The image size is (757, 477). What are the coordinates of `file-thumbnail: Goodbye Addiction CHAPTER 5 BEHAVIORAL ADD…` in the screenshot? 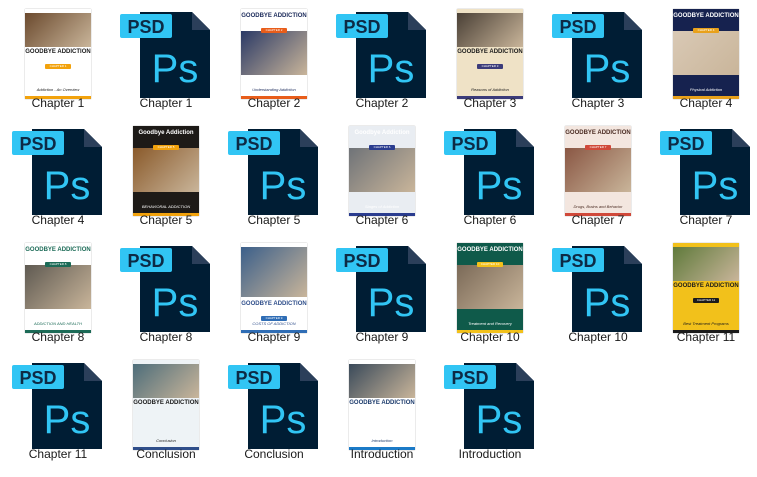 It's located at (166, 171).